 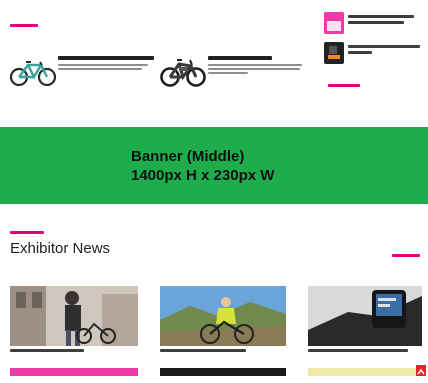 I want to click on view-all-news-link, so click(x=406, y=255).